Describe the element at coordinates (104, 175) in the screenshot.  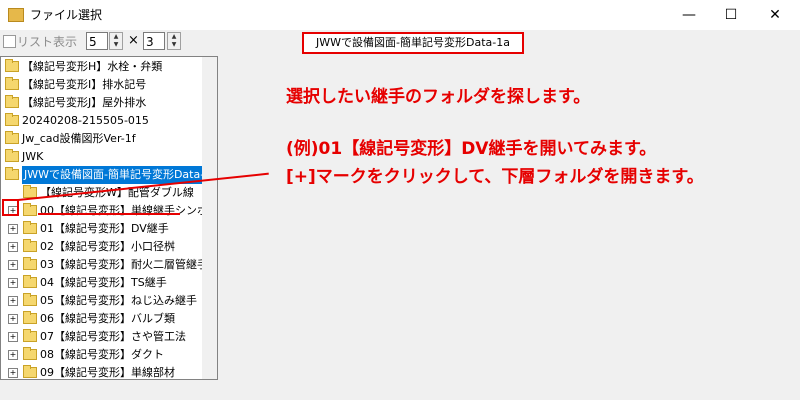
I see `tree-item: JWWで設備図面-簡単記号変形Data-` at that location.